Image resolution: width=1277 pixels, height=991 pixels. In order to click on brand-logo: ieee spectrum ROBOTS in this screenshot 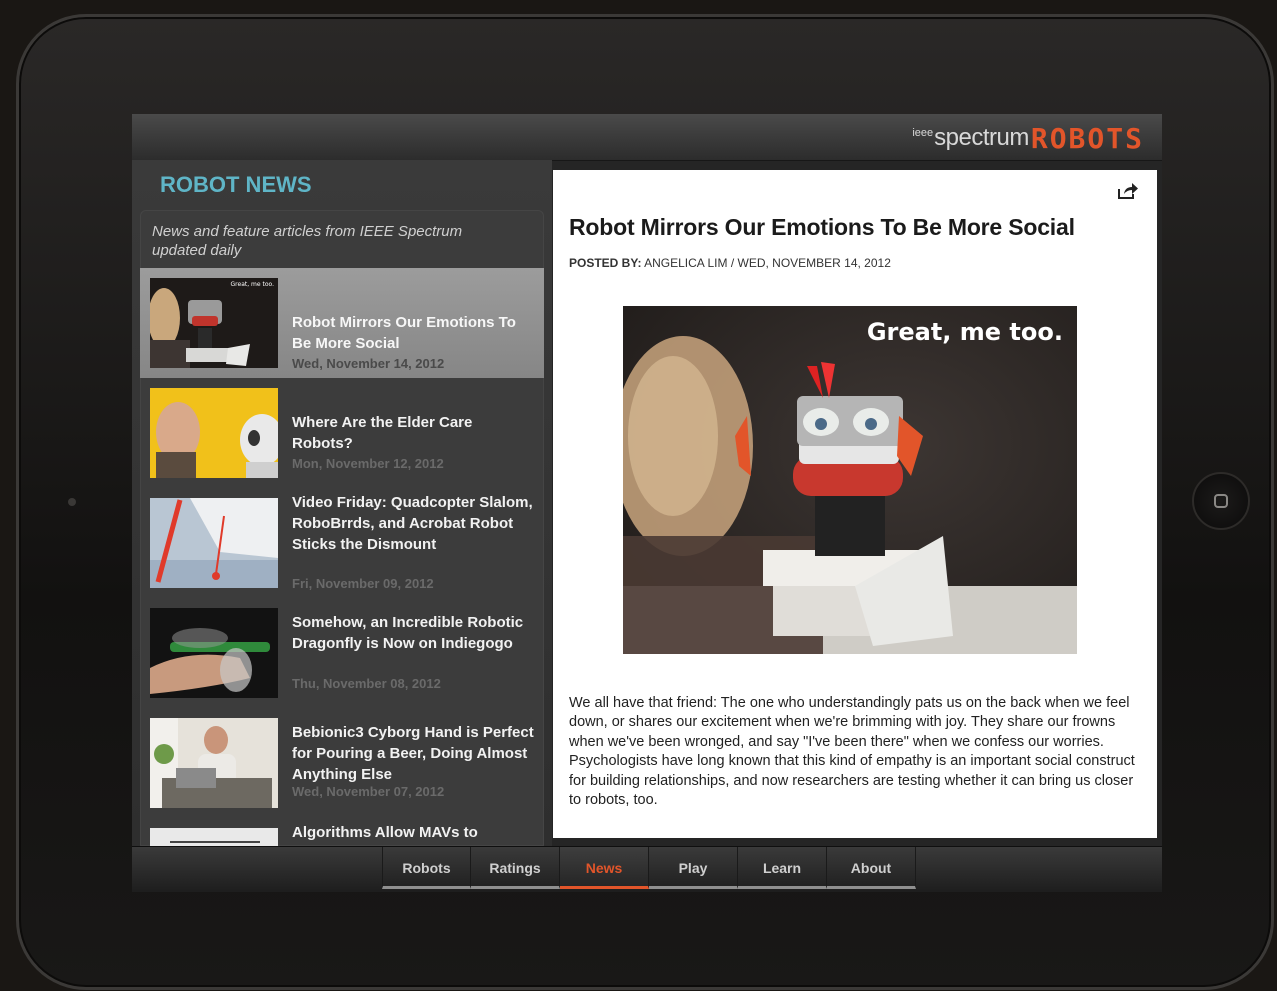, I will do `click(1028, 138)`.